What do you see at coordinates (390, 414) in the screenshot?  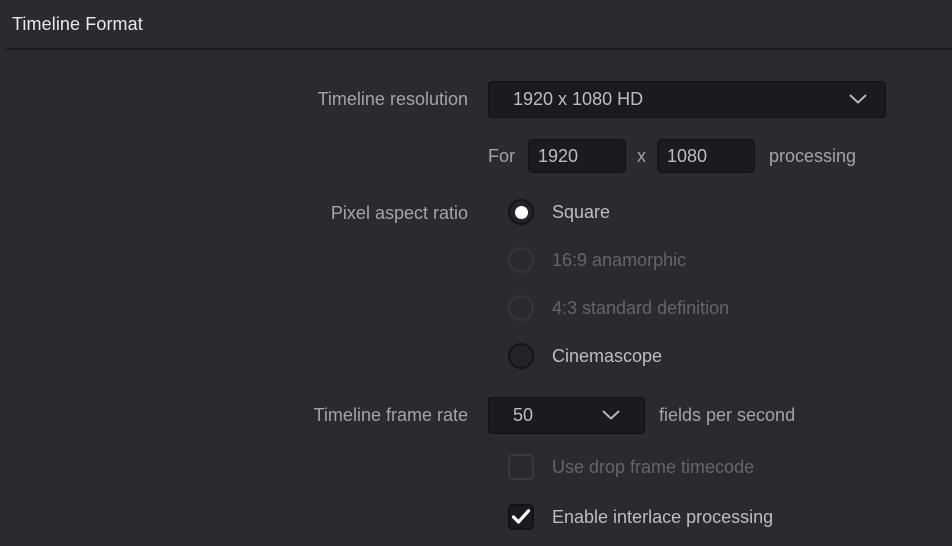 I see `timeline-frame-rate-label: Timeline frame rate` at bounding box center [390, 414].